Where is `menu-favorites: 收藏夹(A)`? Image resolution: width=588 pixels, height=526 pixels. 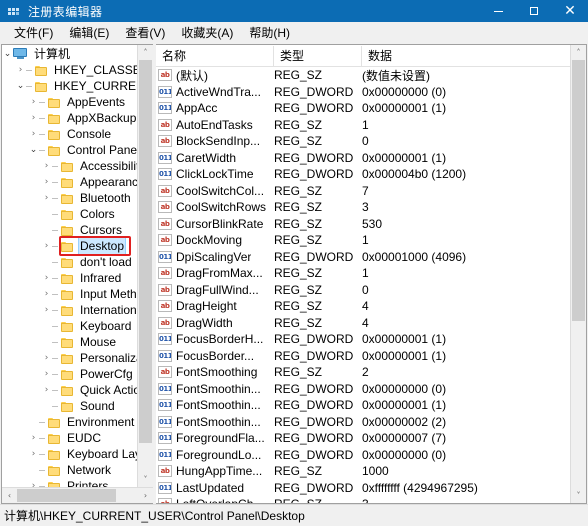 menu-favorites: 收藏夹(A) is located at coordinates (207, 33).